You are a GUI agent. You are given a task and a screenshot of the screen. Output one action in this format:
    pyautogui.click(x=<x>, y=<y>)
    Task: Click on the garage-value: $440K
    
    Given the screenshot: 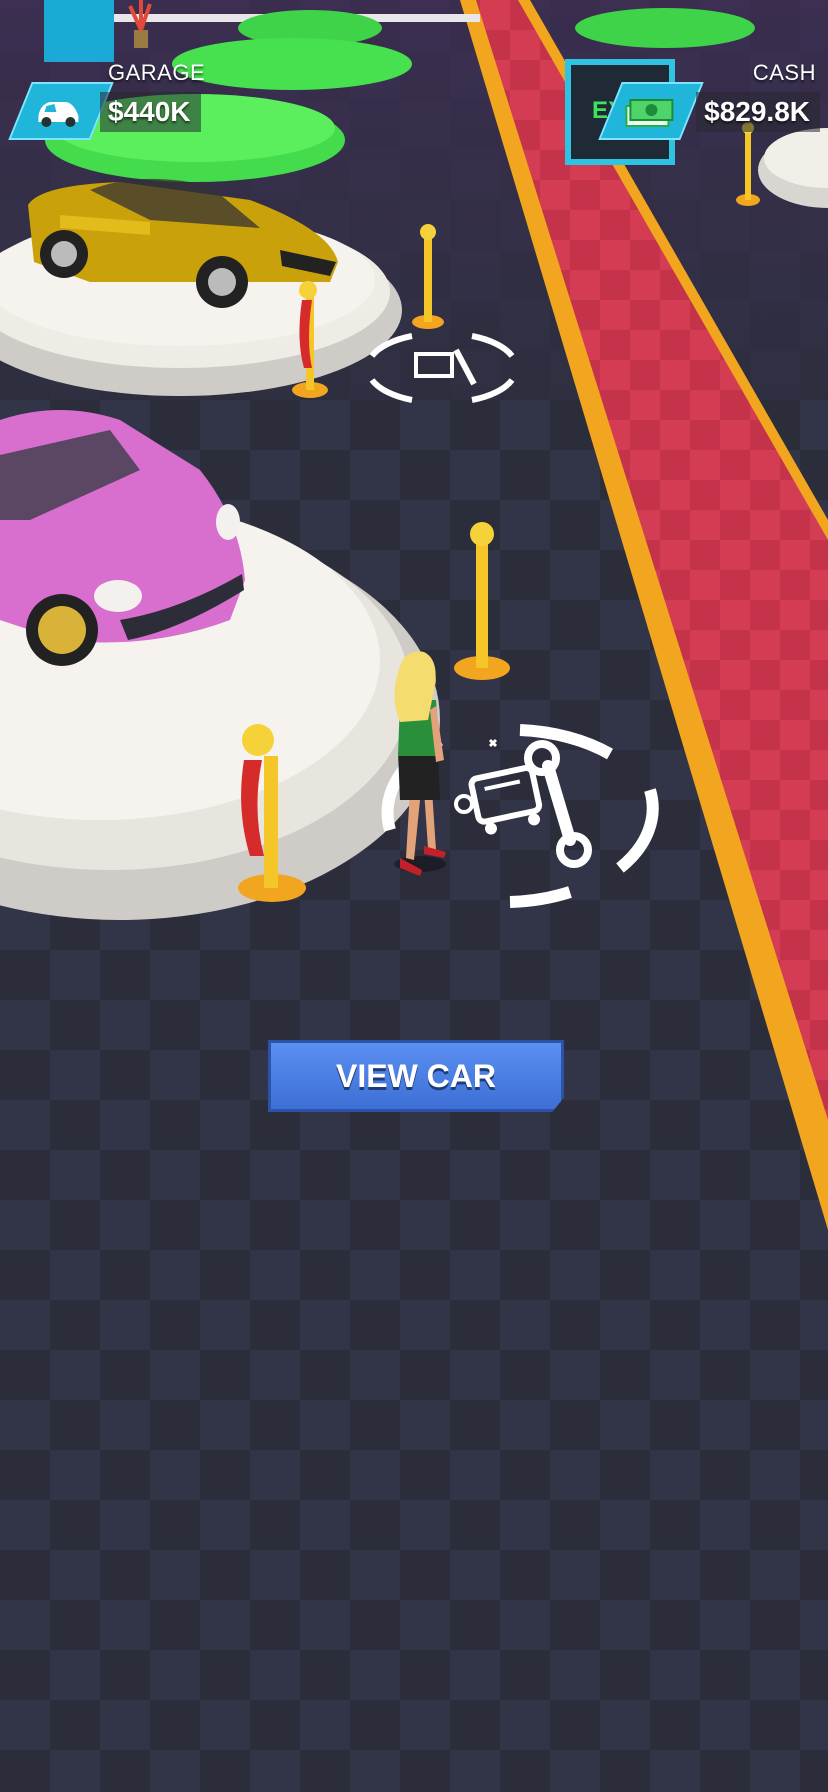 What is the action you would take?
    pyautogui.click(x=150, y=112)
    